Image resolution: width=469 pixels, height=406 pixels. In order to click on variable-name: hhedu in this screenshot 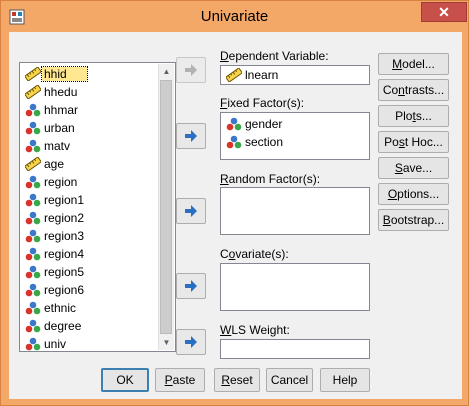, I will do `click(61, 92)`.